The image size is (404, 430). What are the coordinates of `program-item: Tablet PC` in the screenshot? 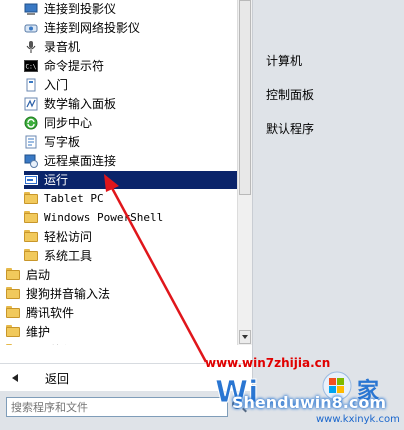 It's located at (130, 199).